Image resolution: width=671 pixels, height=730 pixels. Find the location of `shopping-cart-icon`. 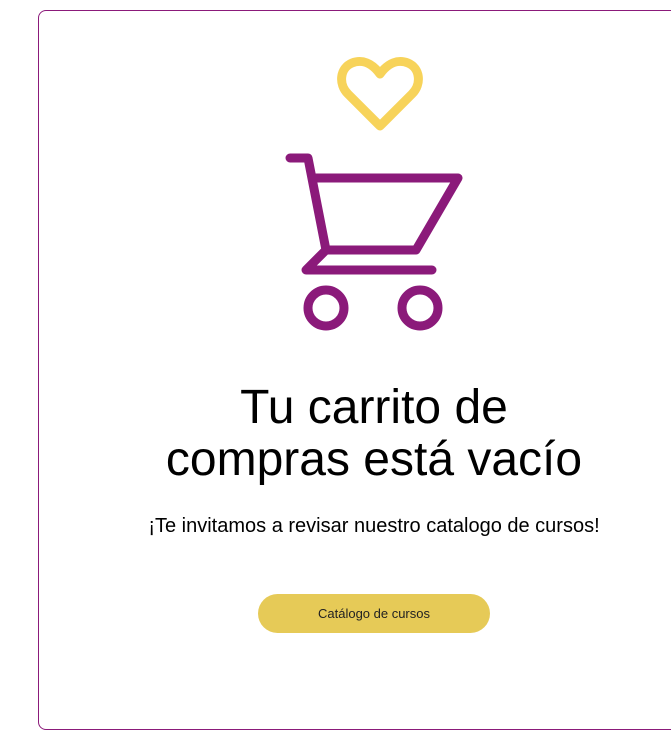

shopping-cart-icon is located at coordinates (374, 242).